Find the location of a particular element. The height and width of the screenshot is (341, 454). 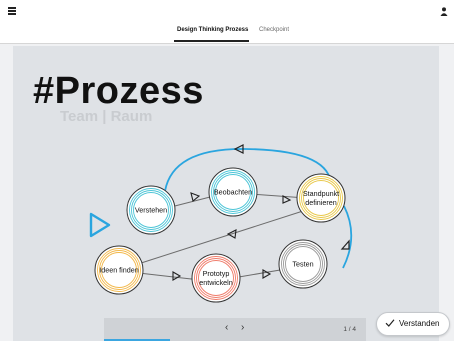

slide-navigation: ‹ › 1 / 4 is located at coordinates (235, 329).